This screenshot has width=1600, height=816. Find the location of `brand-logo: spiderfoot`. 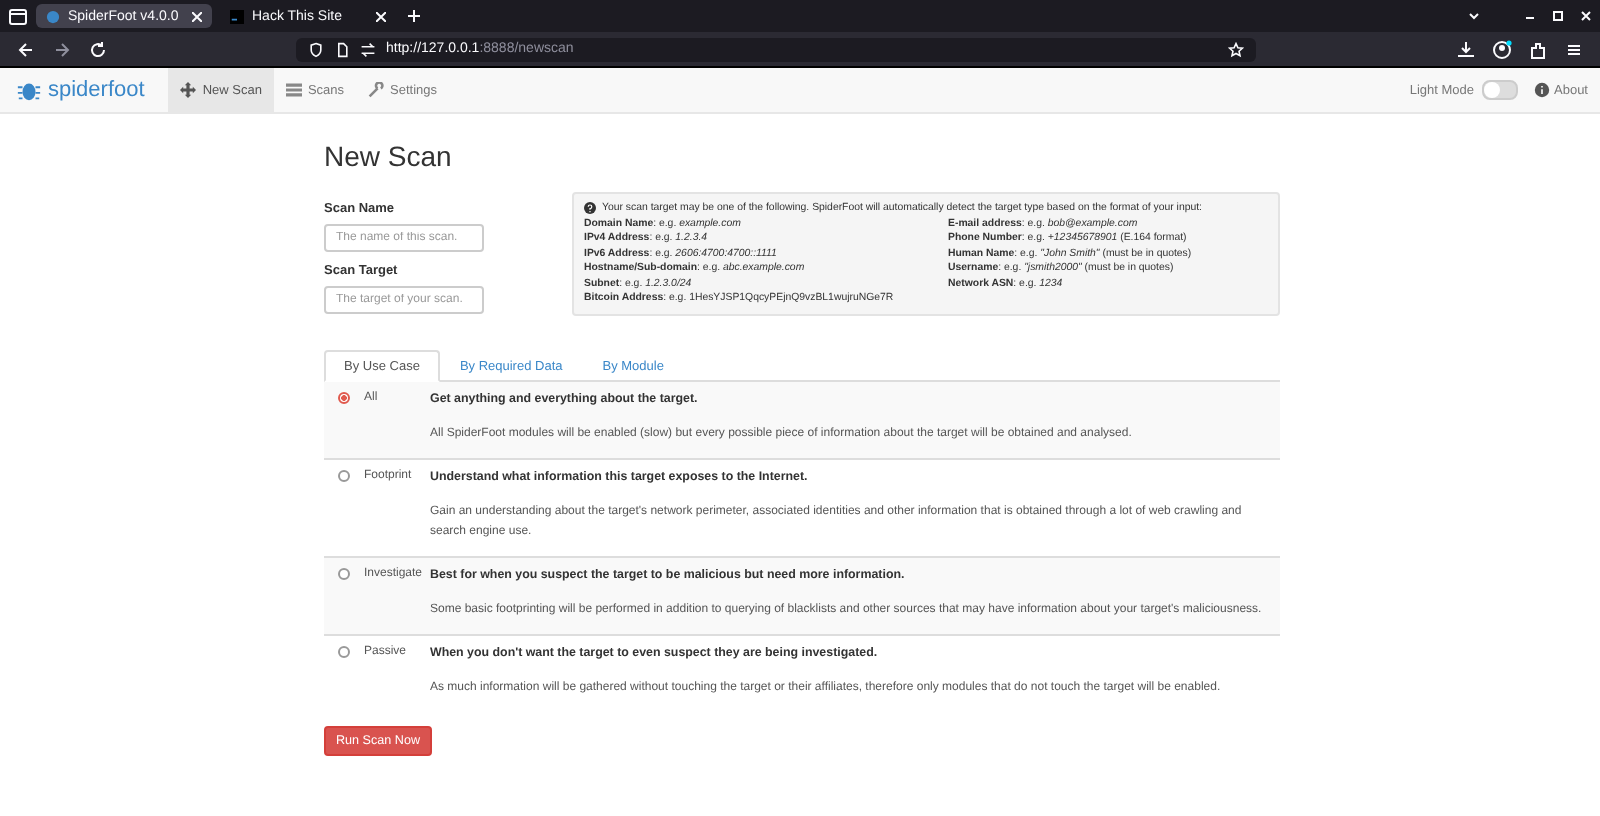

brand-logo: spiderfoot is located at coordinates (96, 90).